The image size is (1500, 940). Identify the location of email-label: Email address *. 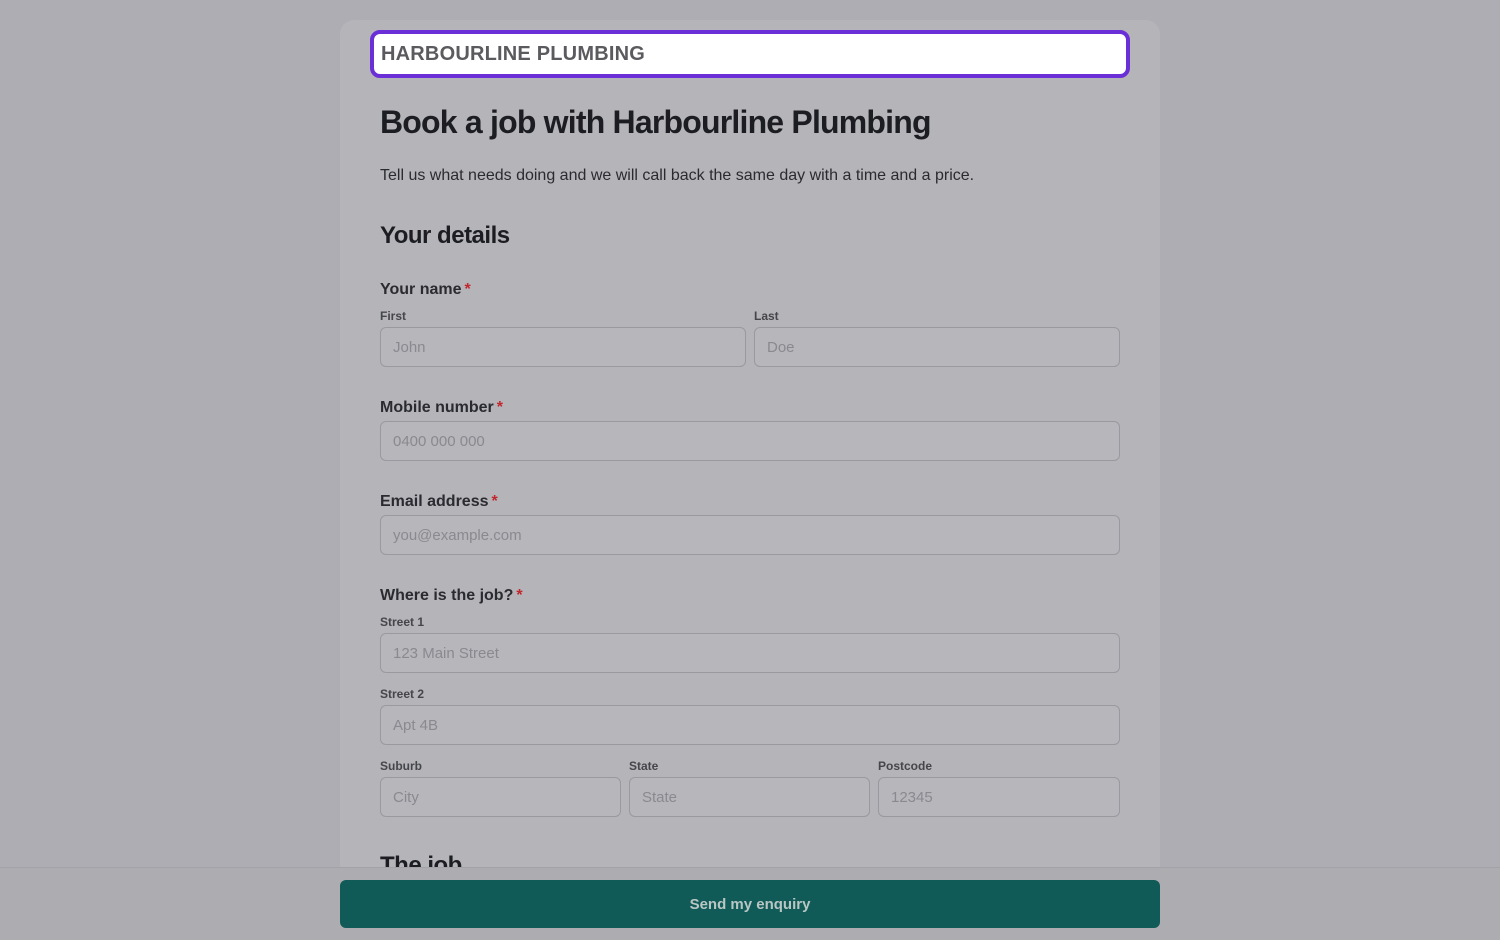
(439, 502).